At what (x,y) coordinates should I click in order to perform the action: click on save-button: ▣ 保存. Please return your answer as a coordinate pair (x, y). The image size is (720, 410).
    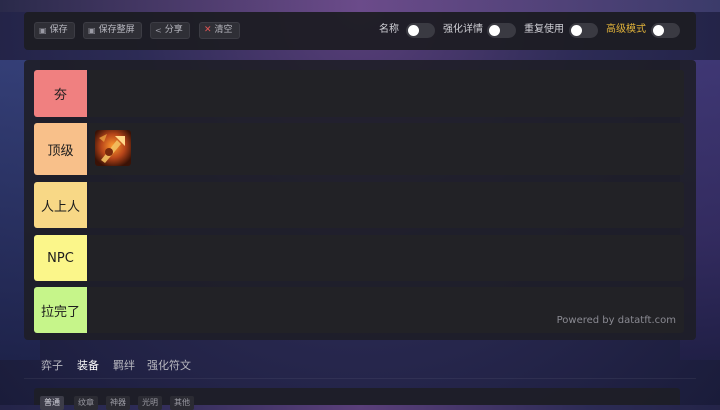
    Looking at the image, I should click on (54, 30).